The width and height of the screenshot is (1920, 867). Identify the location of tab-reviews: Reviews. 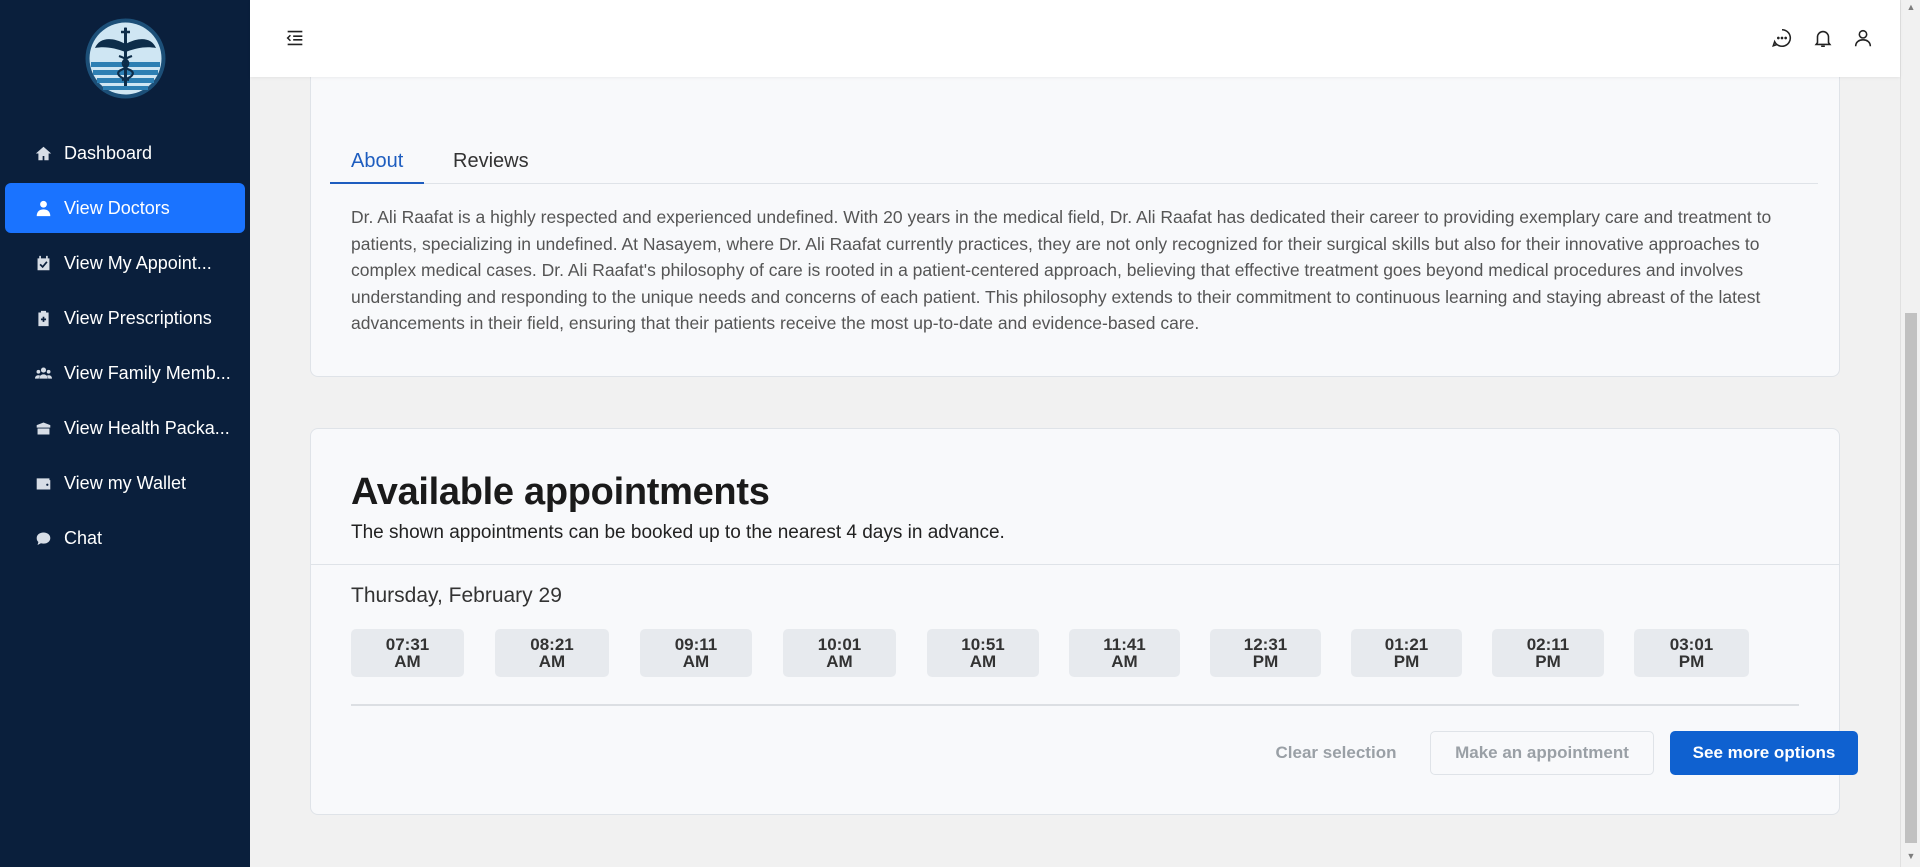
(491, 164).